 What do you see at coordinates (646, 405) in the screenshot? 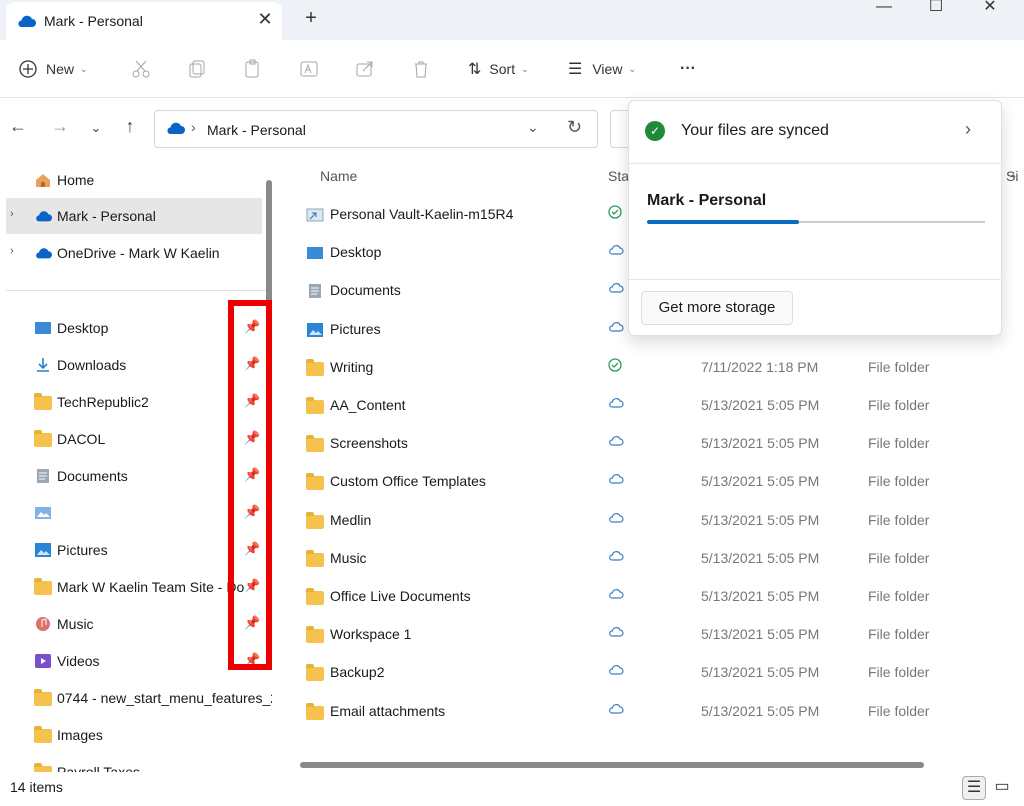
I see `file-row: AA_Content 5/13/2021 5:05 PM File folder` at bounding box center [646, 405].